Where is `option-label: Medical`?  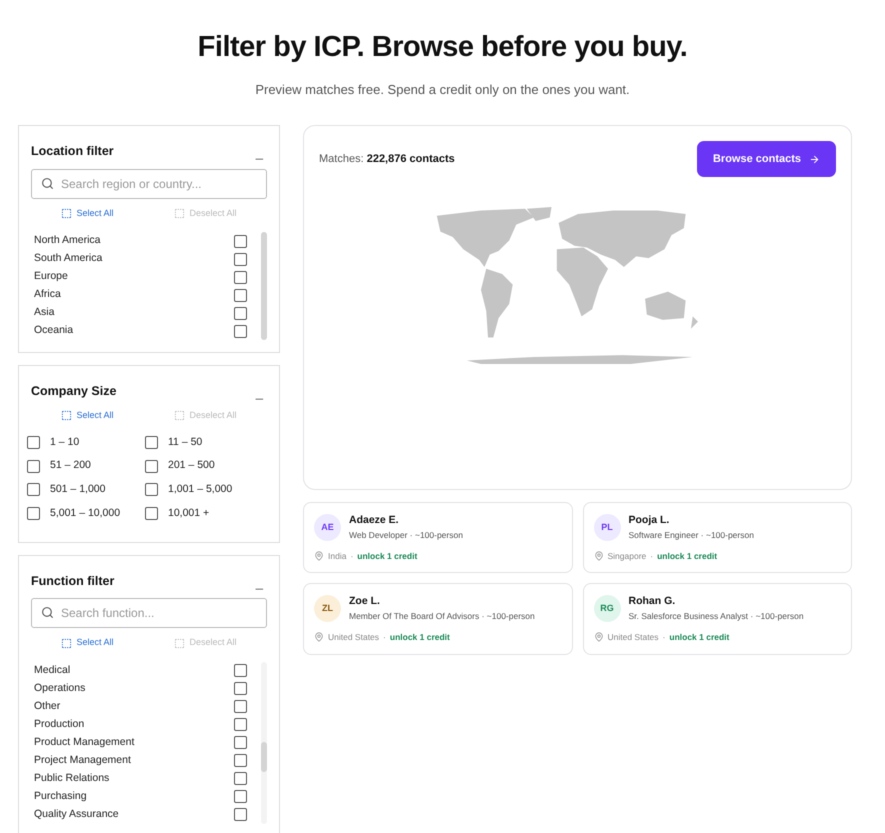 option-label: Medical is located at coordinates (52, 670).